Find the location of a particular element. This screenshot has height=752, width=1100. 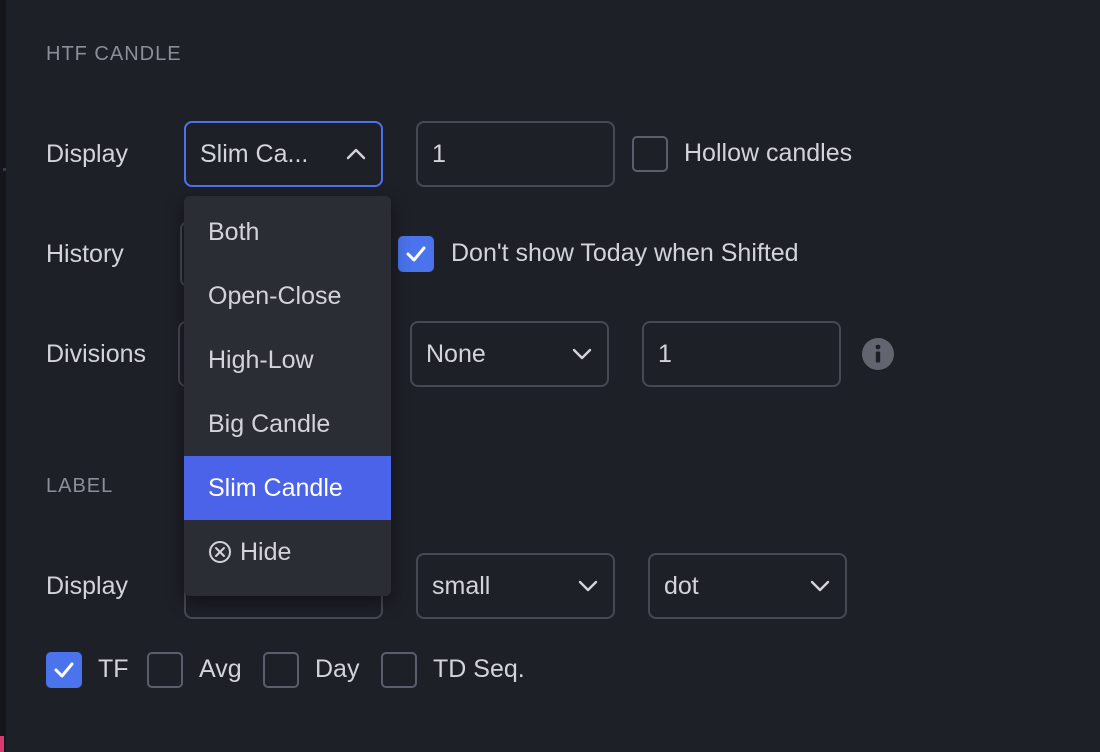

td-seq-checkbox is located at coordinates (399, 670).